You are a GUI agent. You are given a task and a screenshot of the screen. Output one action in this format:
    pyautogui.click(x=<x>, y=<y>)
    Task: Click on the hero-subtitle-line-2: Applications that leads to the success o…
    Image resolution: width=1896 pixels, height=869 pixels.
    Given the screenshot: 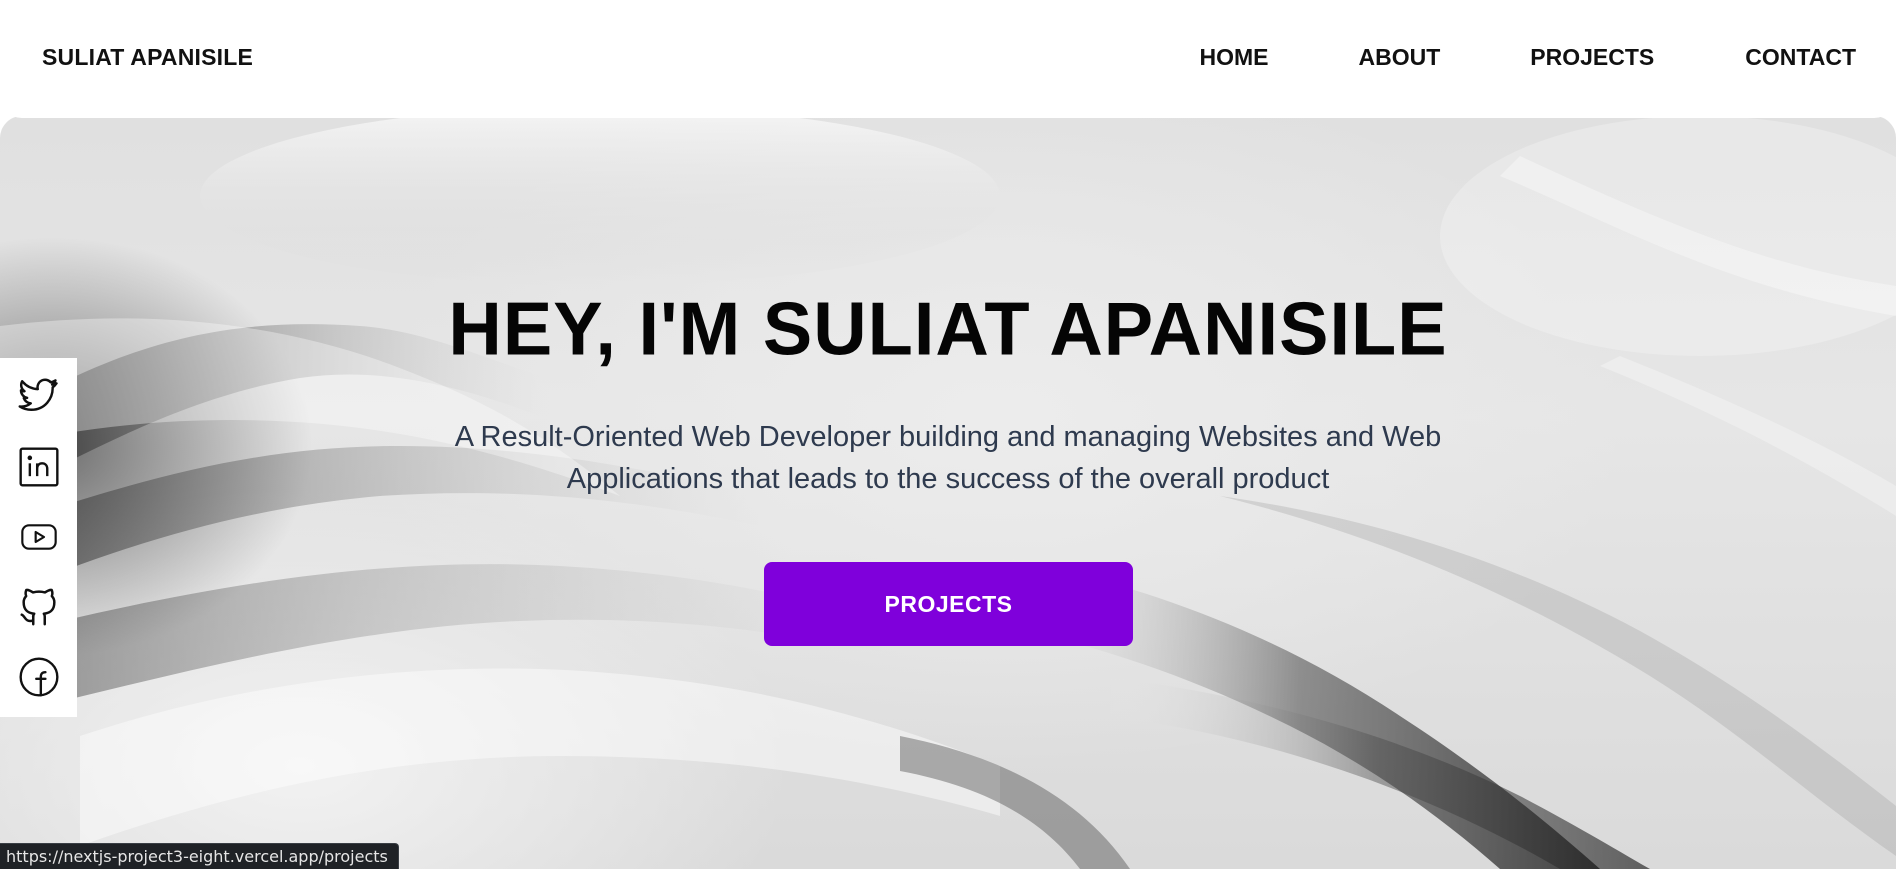 What is the action you would take?
    pyautogui.click(x=948, y=479)
    